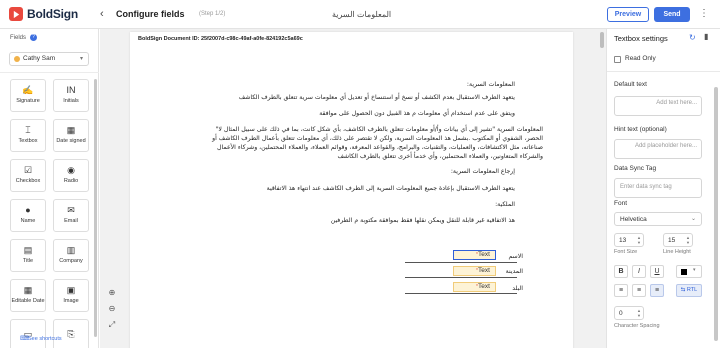 The width and height of the screenshot is (720, 348). Describe the element at coordinates (28, 221) in the screenshot. I see `tile-label: Name` at that location.